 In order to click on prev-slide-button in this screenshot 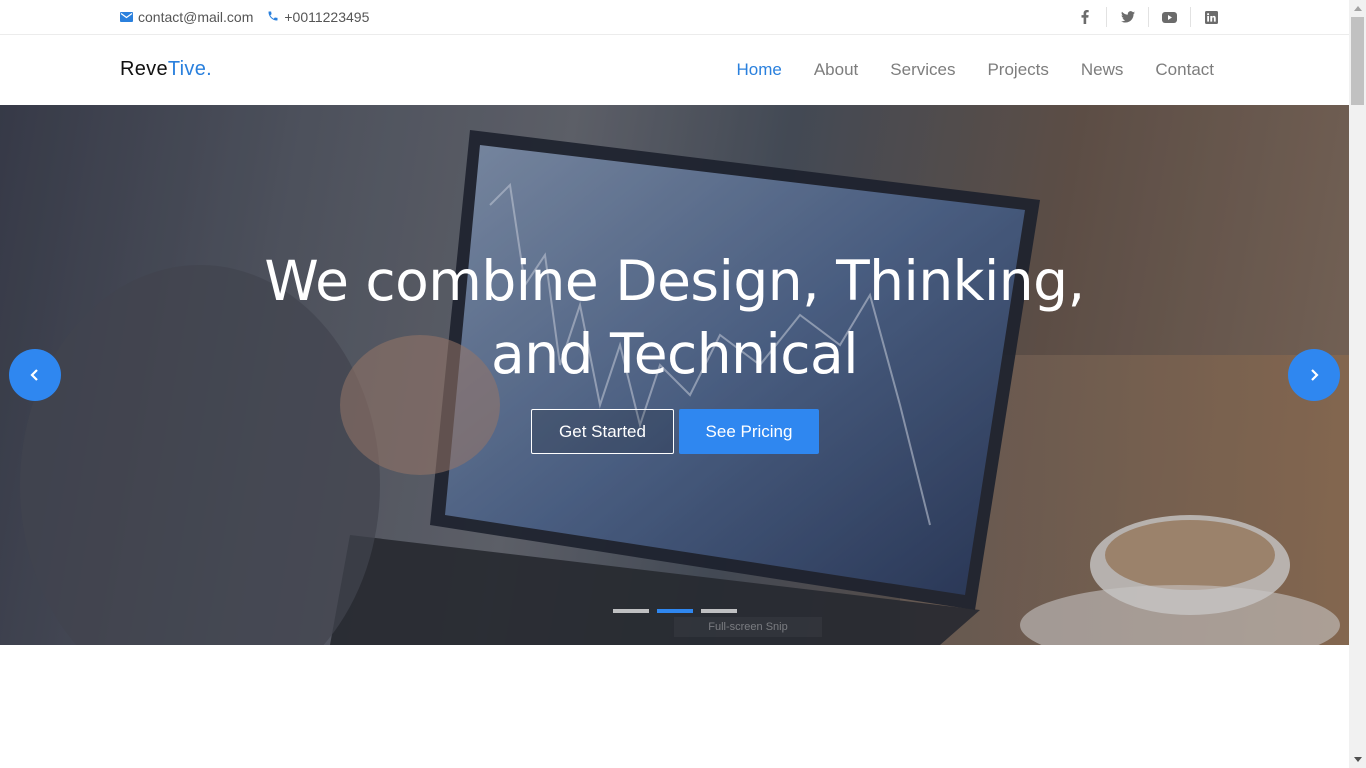, I will do `click(35, 375)`.